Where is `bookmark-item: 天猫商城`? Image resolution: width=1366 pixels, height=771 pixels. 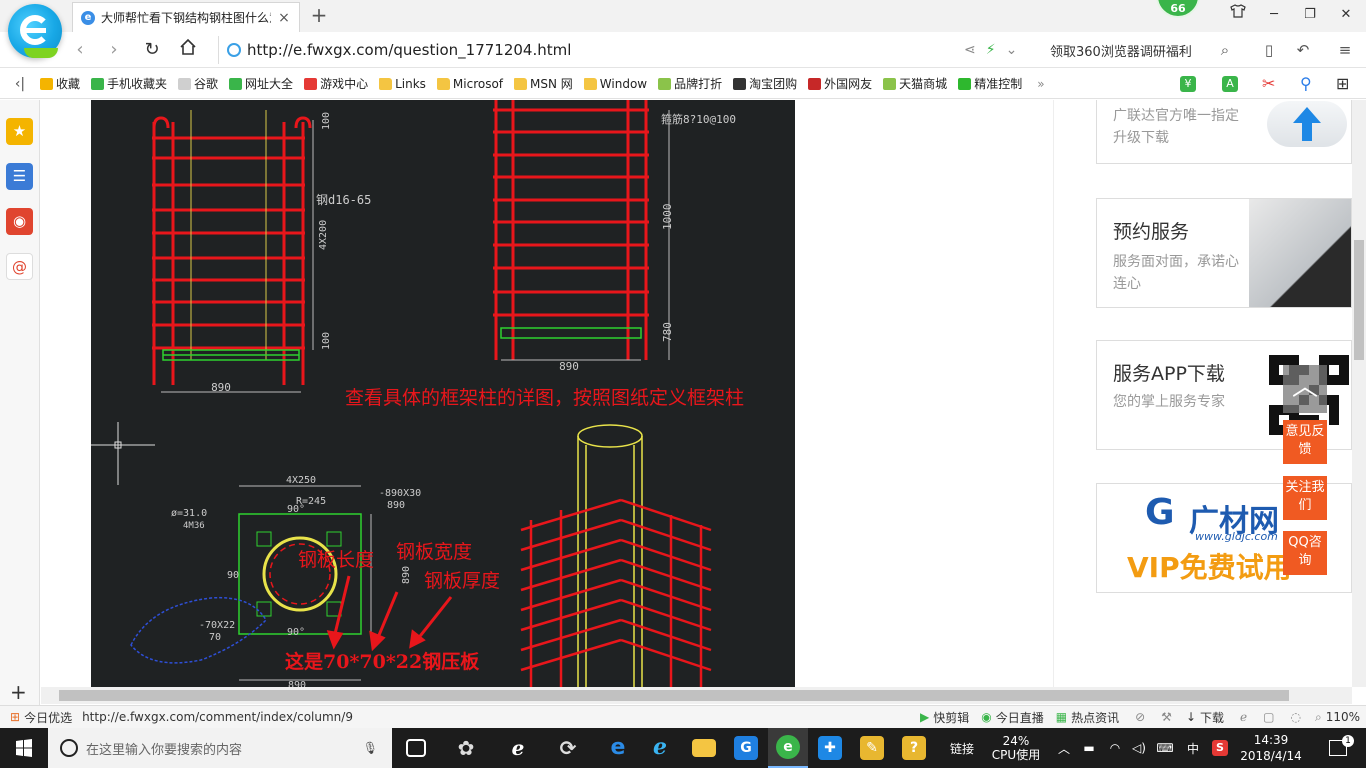
bookmark-item: 天猫商城 is located at coordinates (915, 83).